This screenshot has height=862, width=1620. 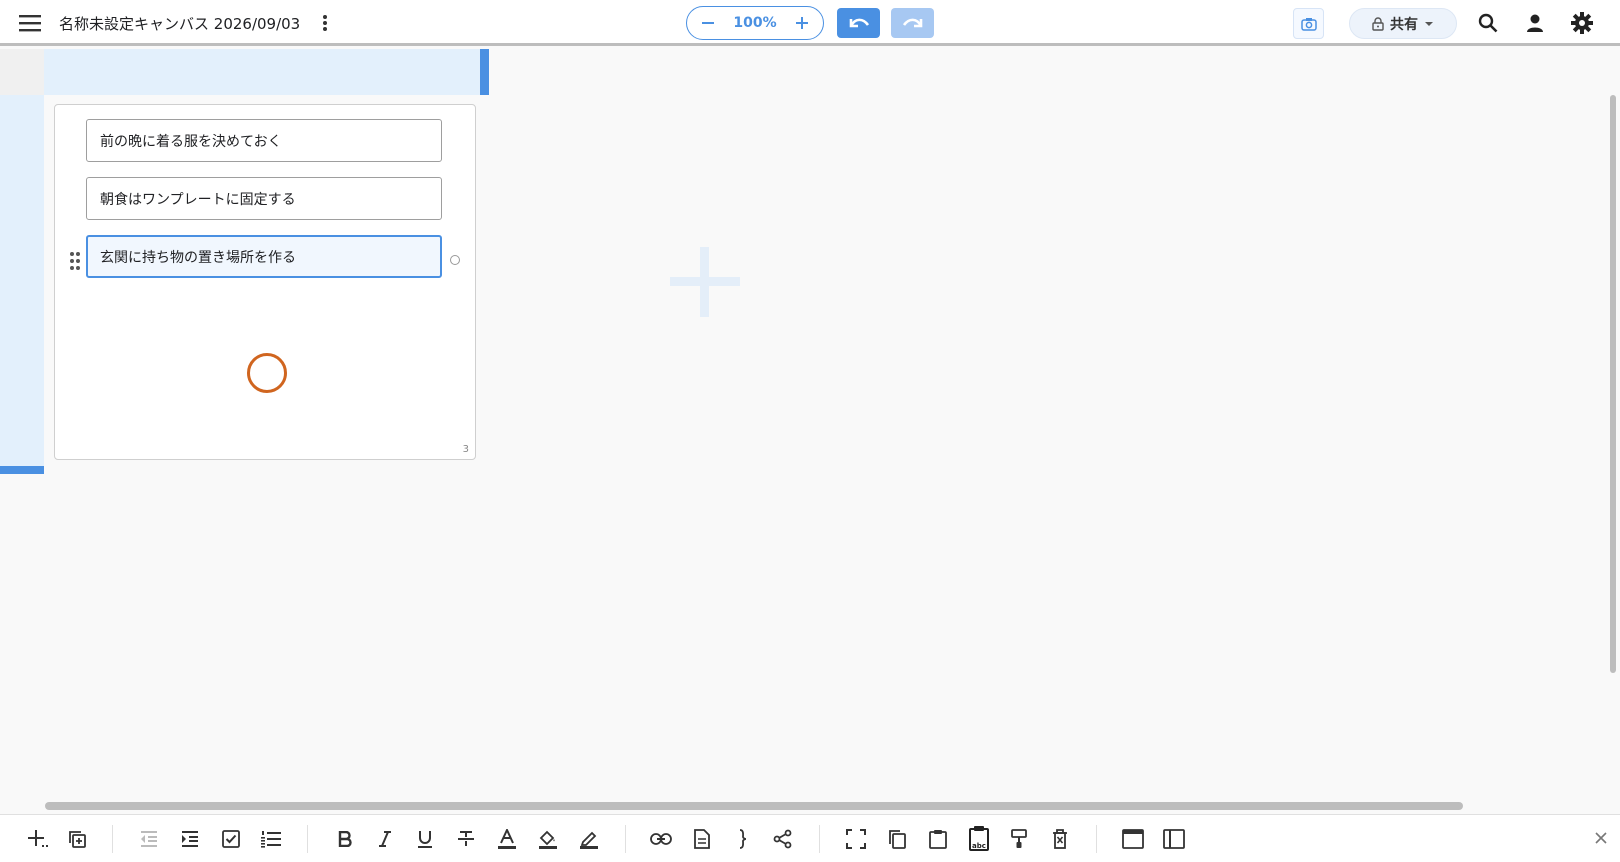 I want to click on redo-button, so click(x=912, y=23).